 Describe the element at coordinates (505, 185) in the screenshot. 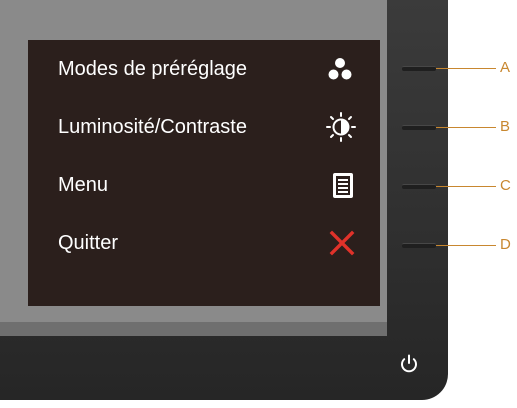

I see `button-letter-c: C` at that location.